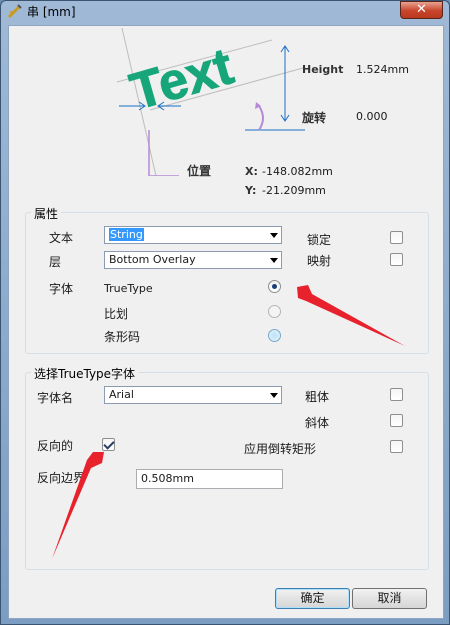 Image resolution: width=450 pixels, height=625 pixels. What do you see at coordinates (421, 10) in the screenshot?
I see `close-button: ✕` at bounding box center [421, 10].